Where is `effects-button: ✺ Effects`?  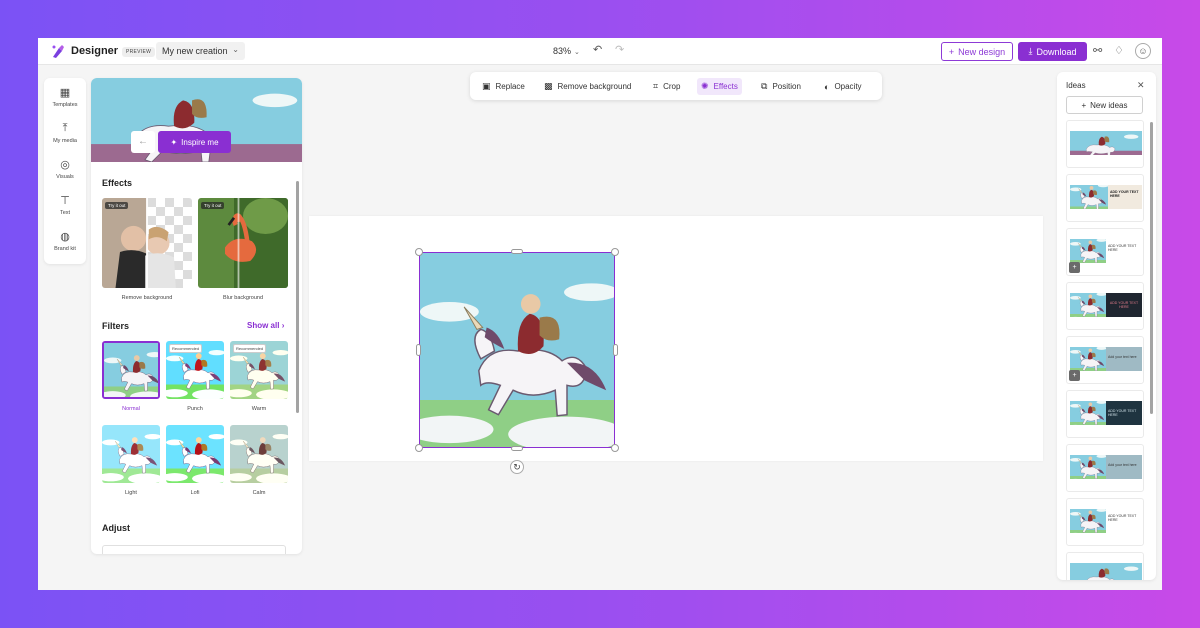
effects-button: ✺ Effects is located at coordinates (719, 86).